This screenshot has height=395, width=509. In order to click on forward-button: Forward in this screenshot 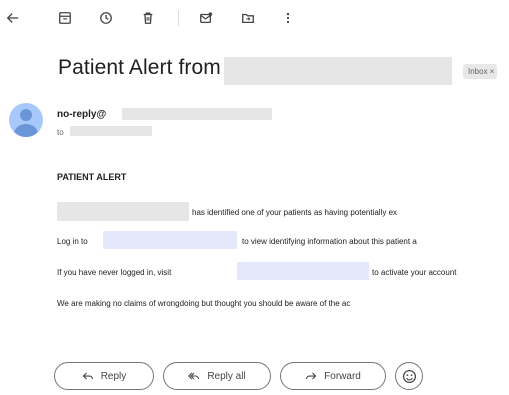, I will do `click(333, 376)`.